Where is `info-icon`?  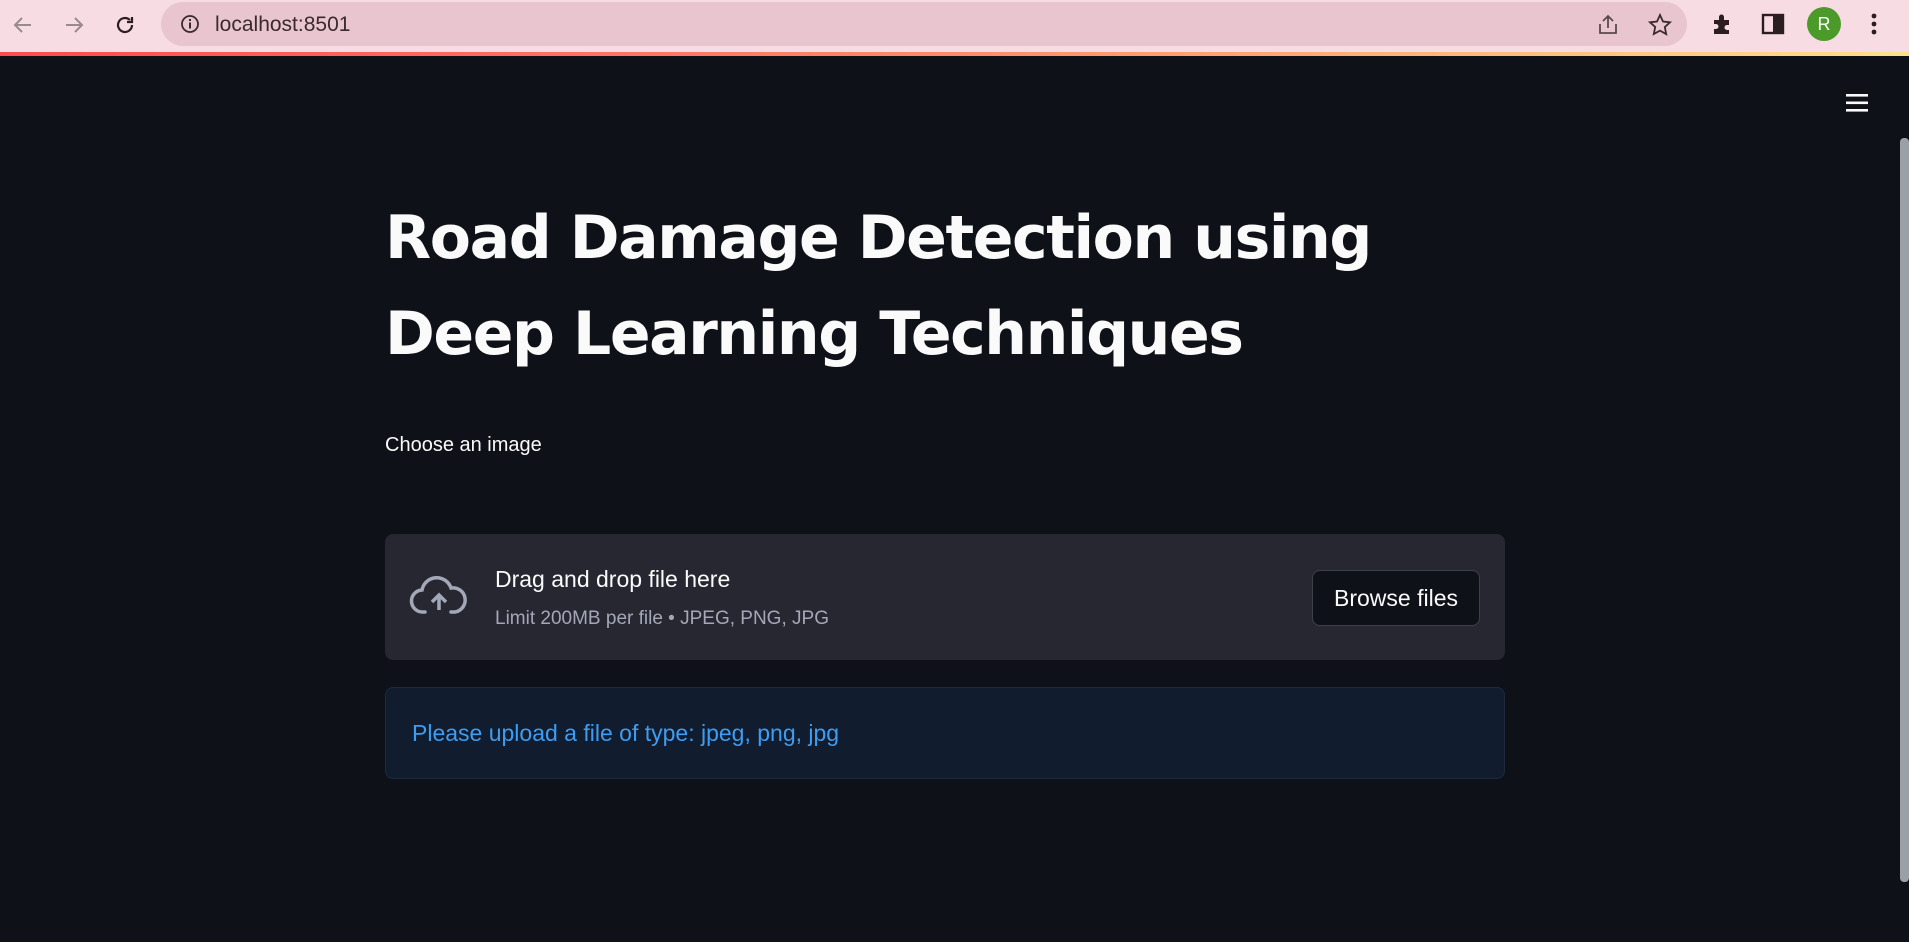
info-icon is located at coordinates (190, 24).